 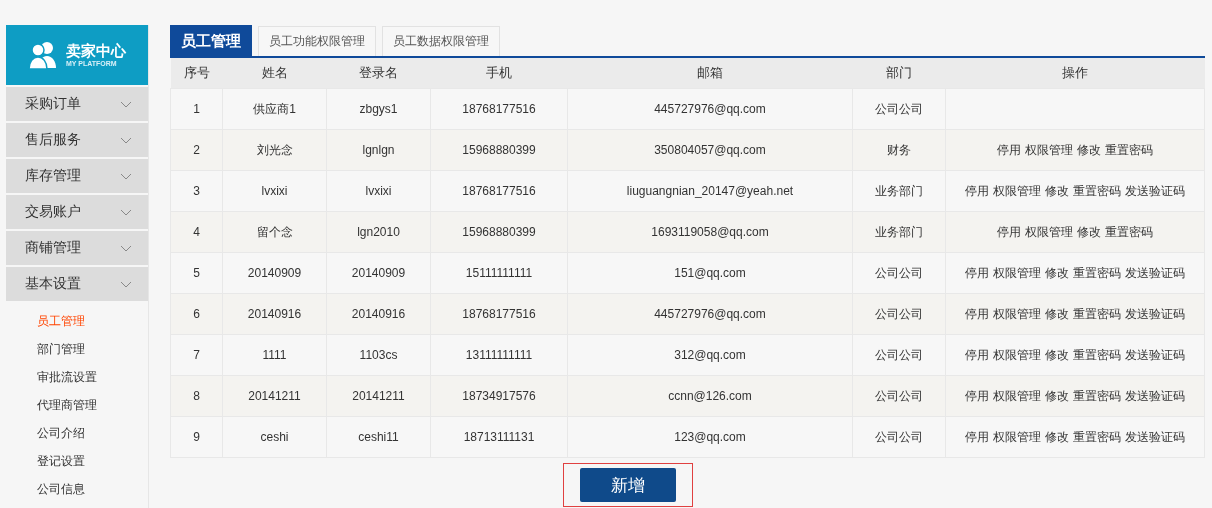 I want to click on menu-item: 售后服务, so click(x=77, y=140).